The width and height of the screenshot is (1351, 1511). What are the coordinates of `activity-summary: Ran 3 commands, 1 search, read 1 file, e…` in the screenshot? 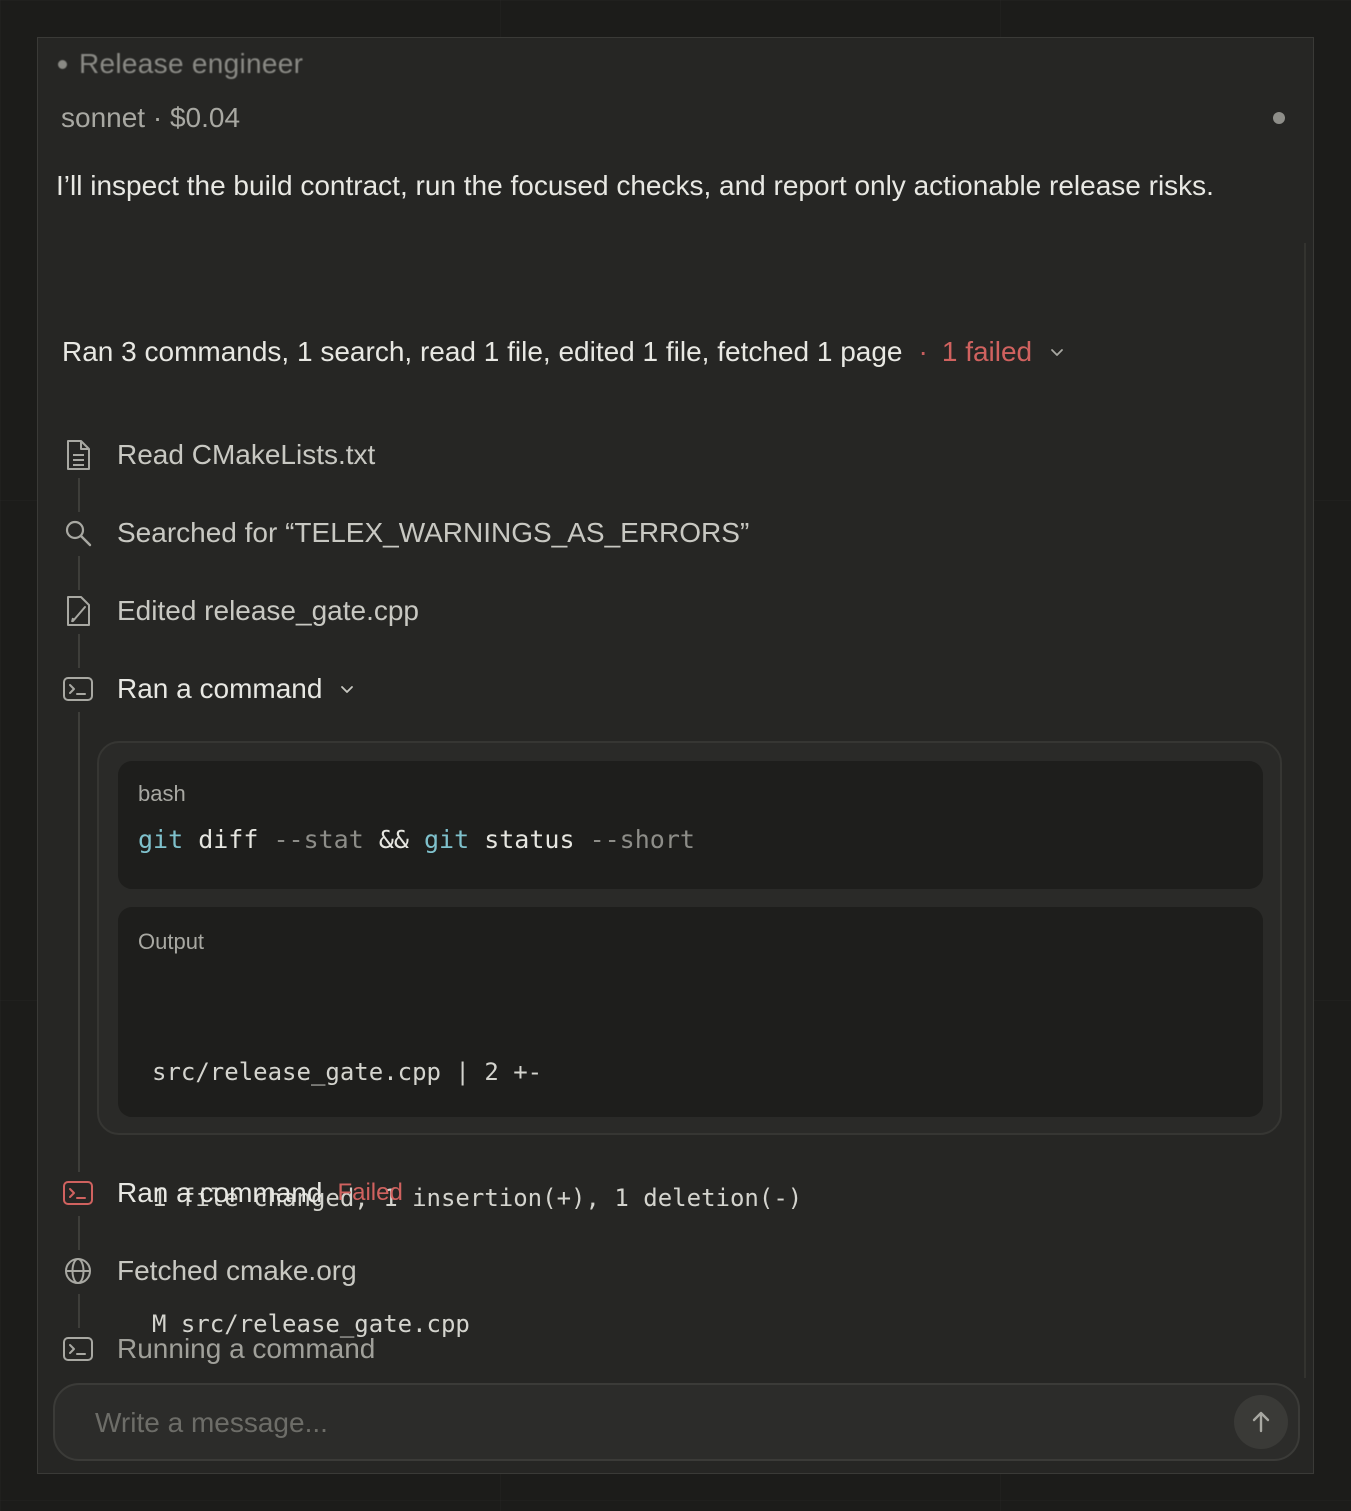 It's located at (564, 352).